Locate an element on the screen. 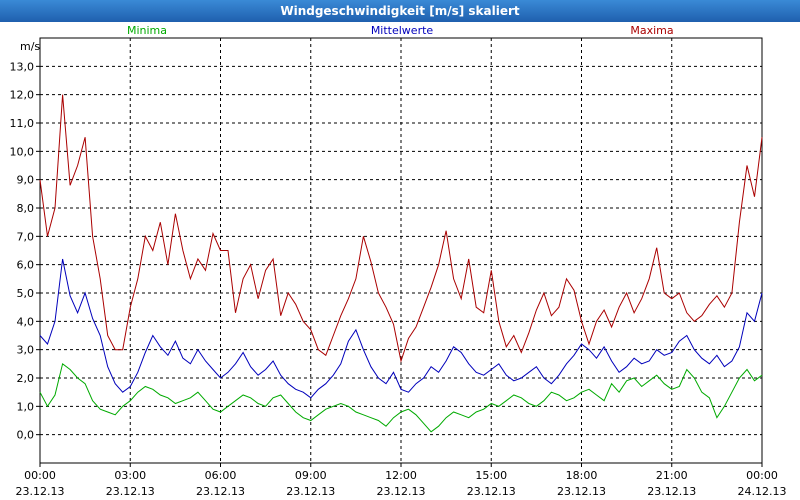  legend-item-minima: Minima is located at coordinates (147, 30).